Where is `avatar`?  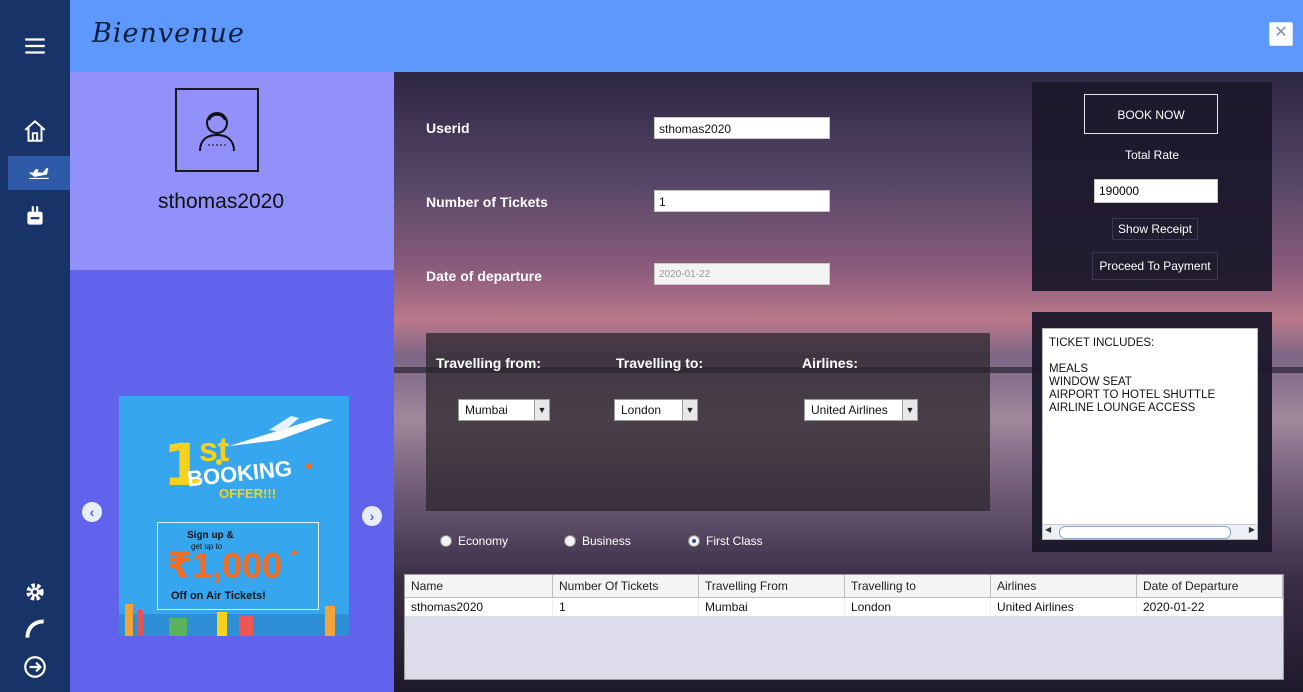 avatar is located at coordinates (217, 130).